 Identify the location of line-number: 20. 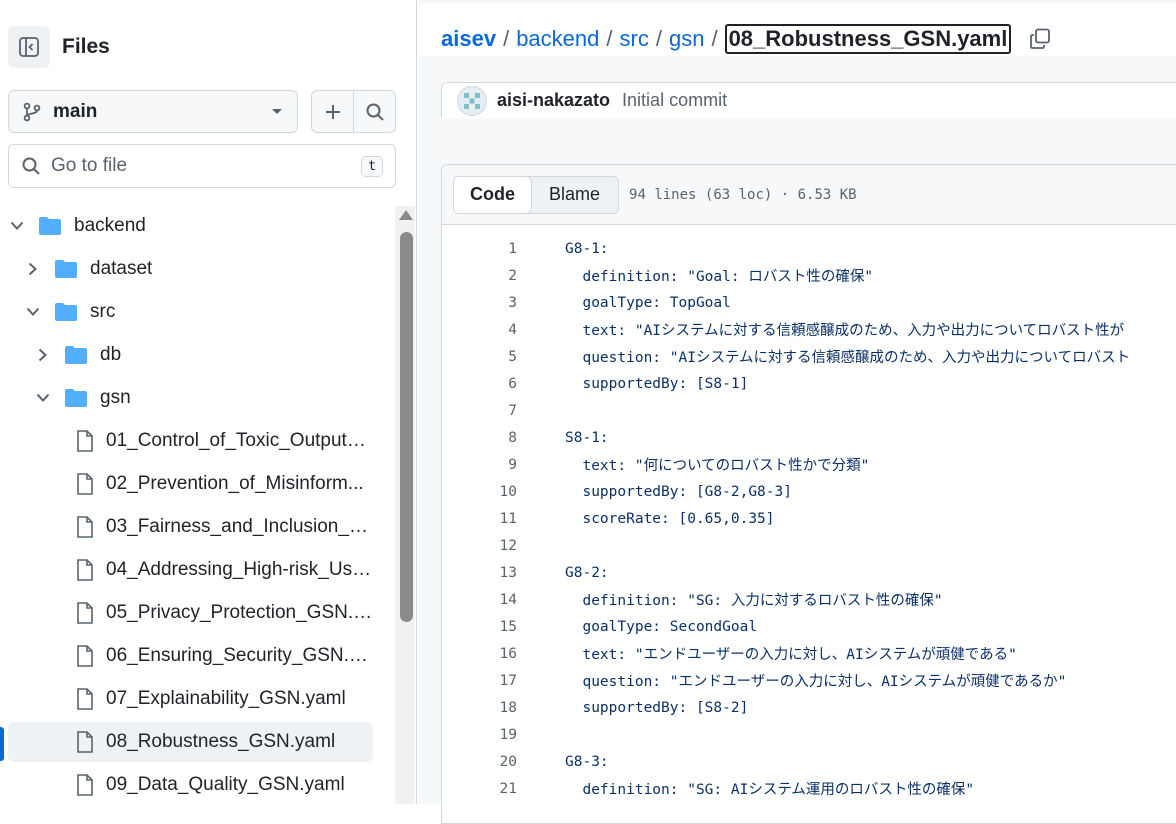
(479, 762).